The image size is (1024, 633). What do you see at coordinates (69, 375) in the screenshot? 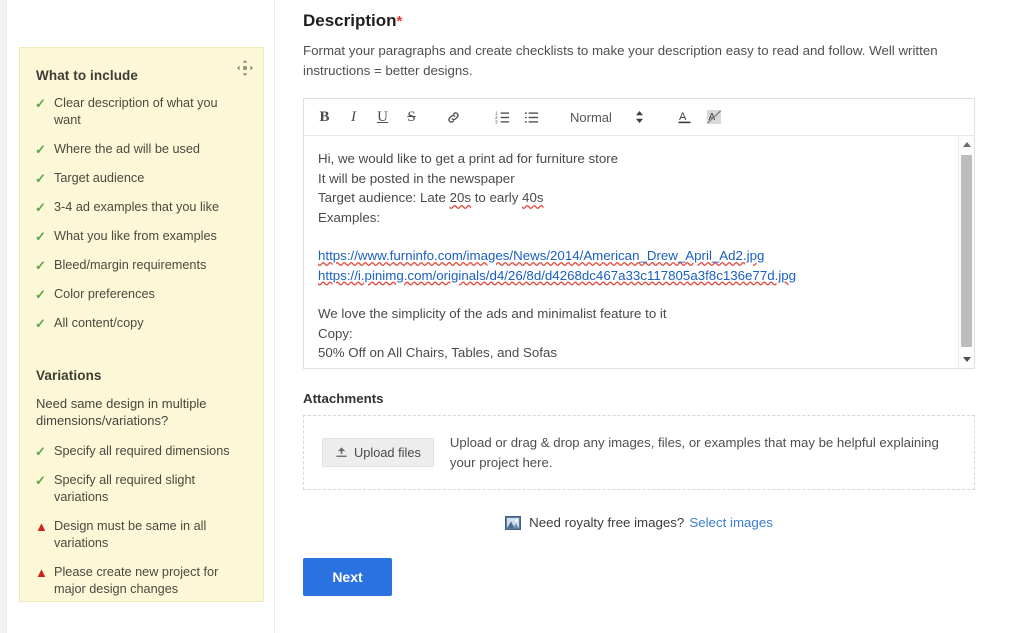
I see `tips-variations-heading: Variations` at bounding box center [69, 375].